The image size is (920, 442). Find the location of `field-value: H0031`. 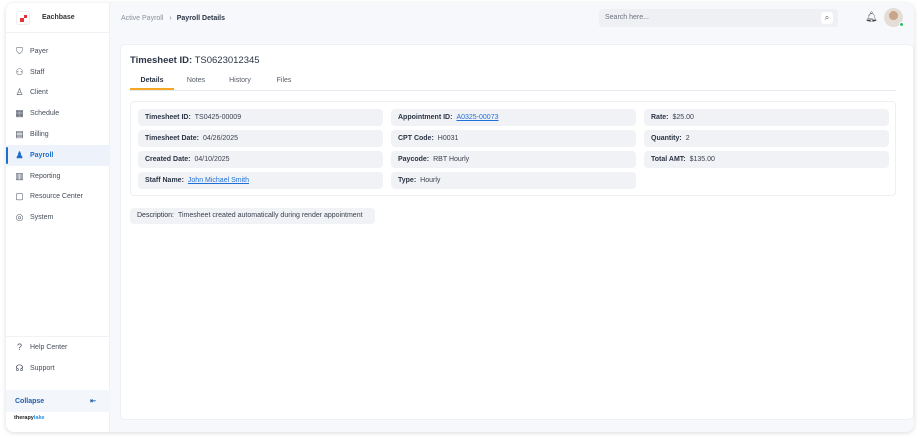

field-value: H0031 is located at coordinates (448, 138).